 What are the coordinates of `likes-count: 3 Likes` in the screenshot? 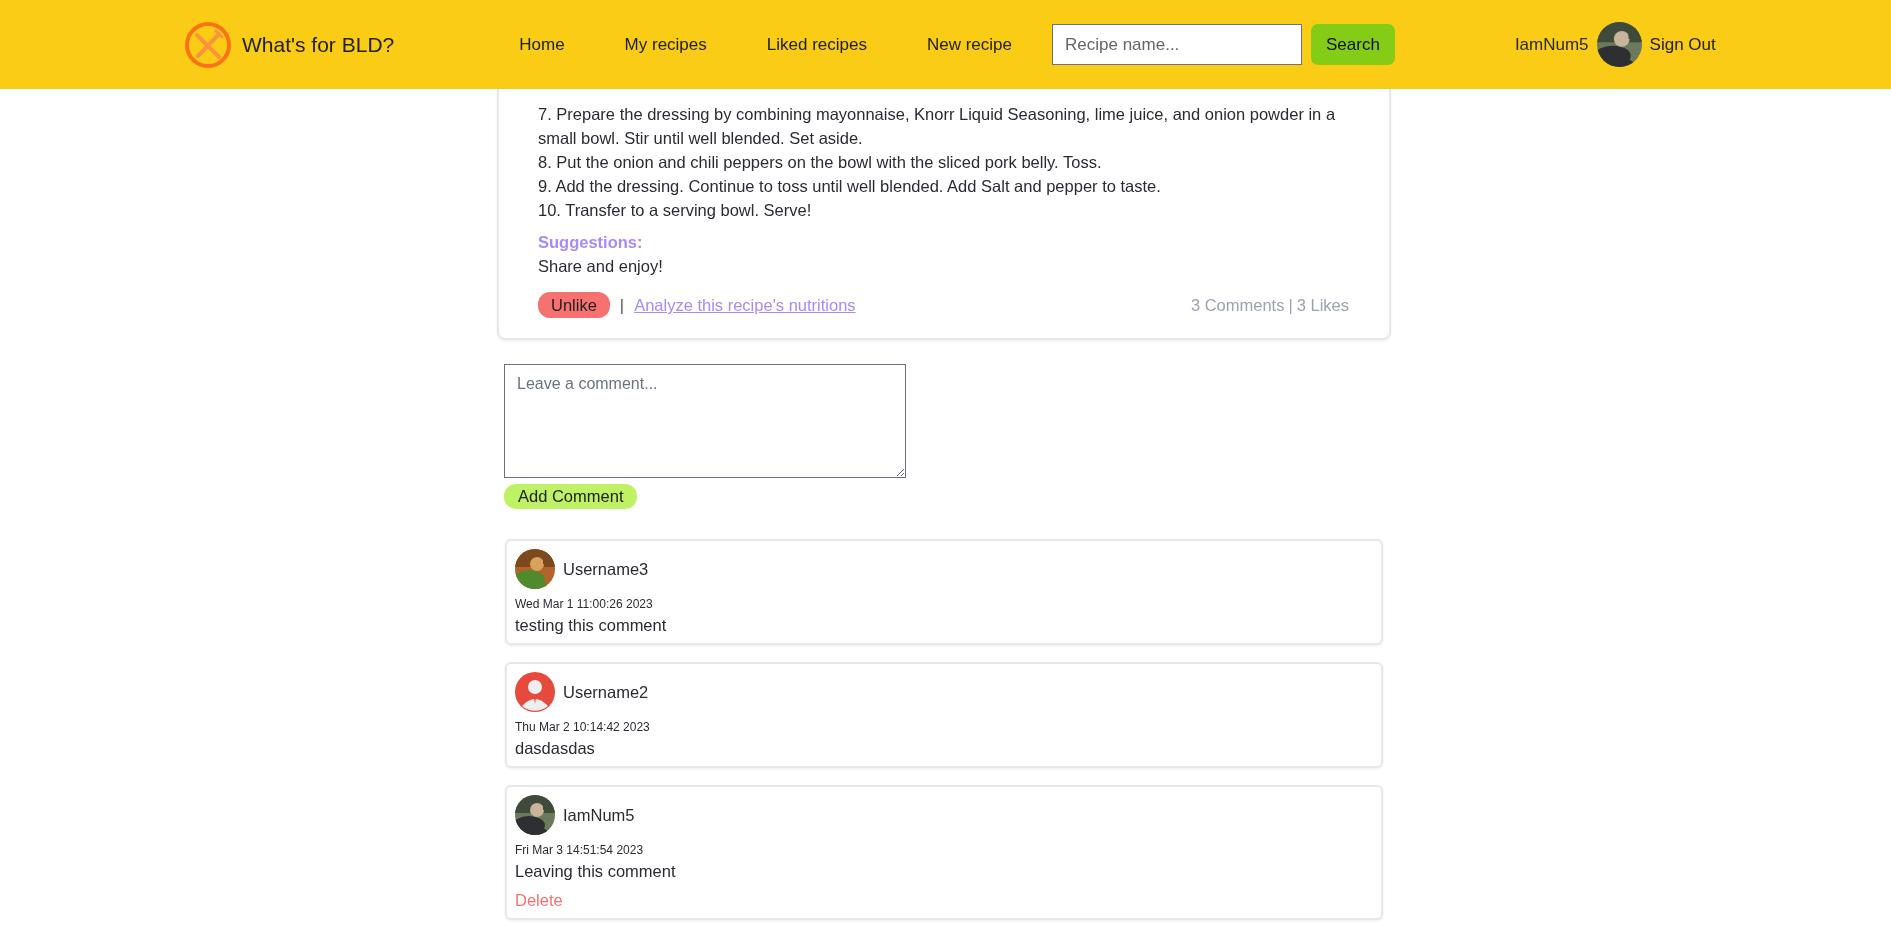 It's located at (1322, 305).